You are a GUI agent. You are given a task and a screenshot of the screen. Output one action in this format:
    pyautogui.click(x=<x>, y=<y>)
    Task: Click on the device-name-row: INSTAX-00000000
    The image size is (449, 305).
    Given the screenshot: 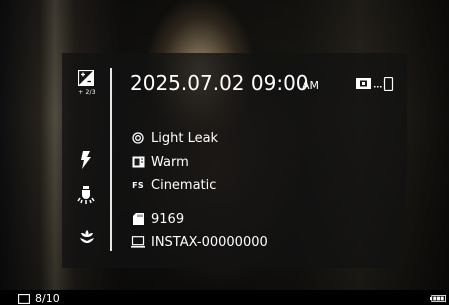 What is the action you would take?
    pyautogui.click(x=199, y=242)
    